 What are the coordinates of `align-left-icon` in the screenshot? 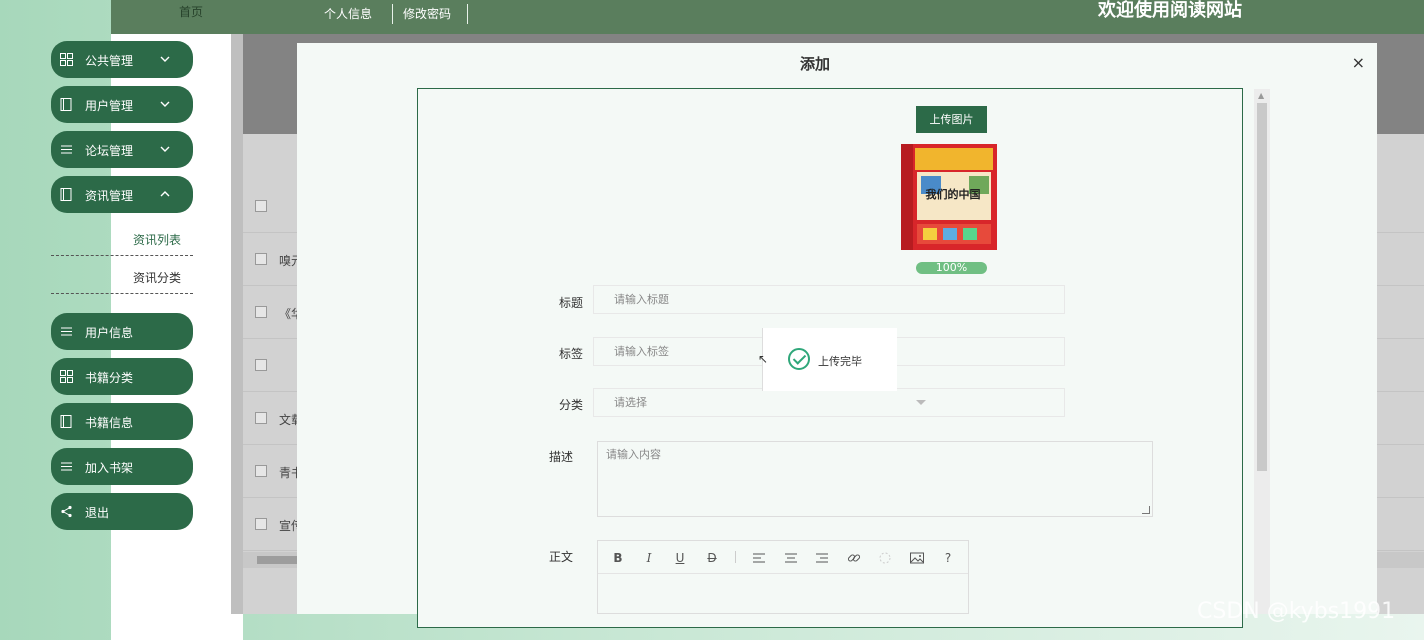 It's located at (759, 558).